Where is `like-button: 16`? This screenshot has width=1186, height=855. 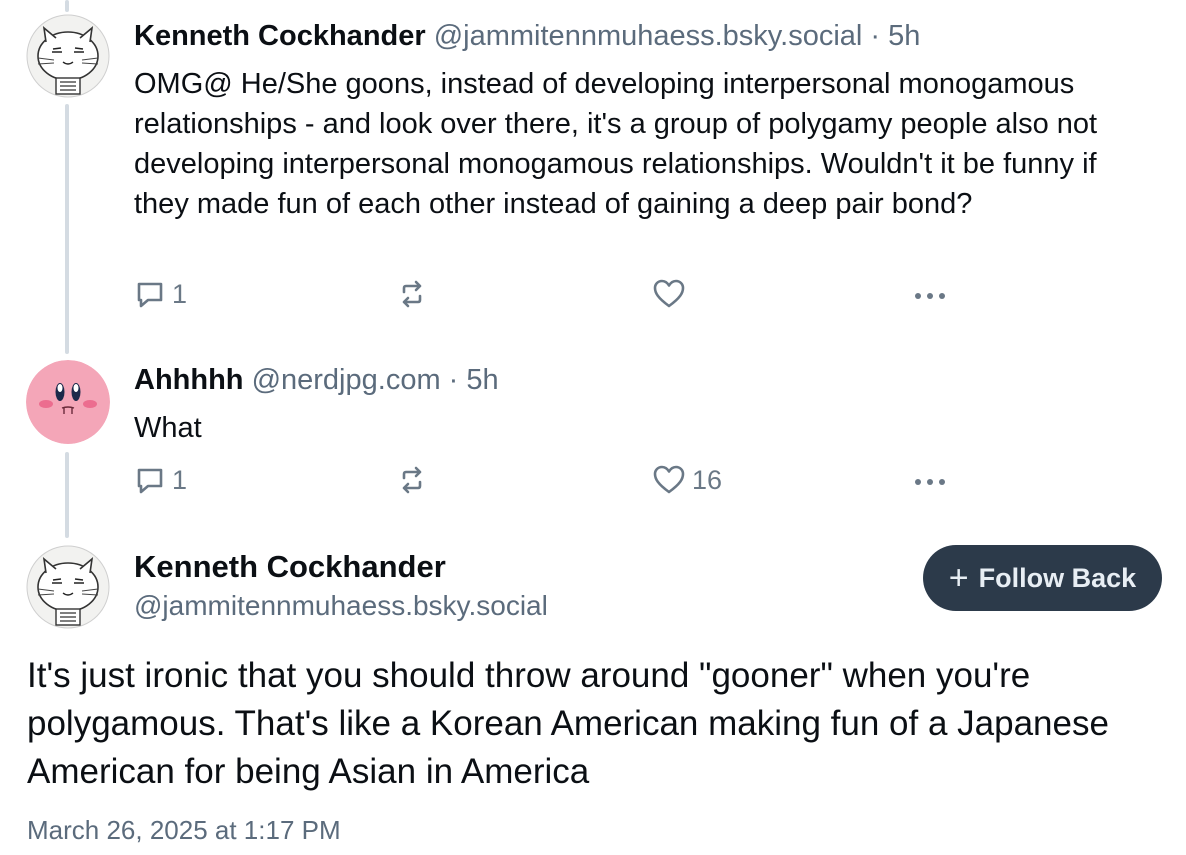
like-button: 16 is located at coordinates (687, 480).